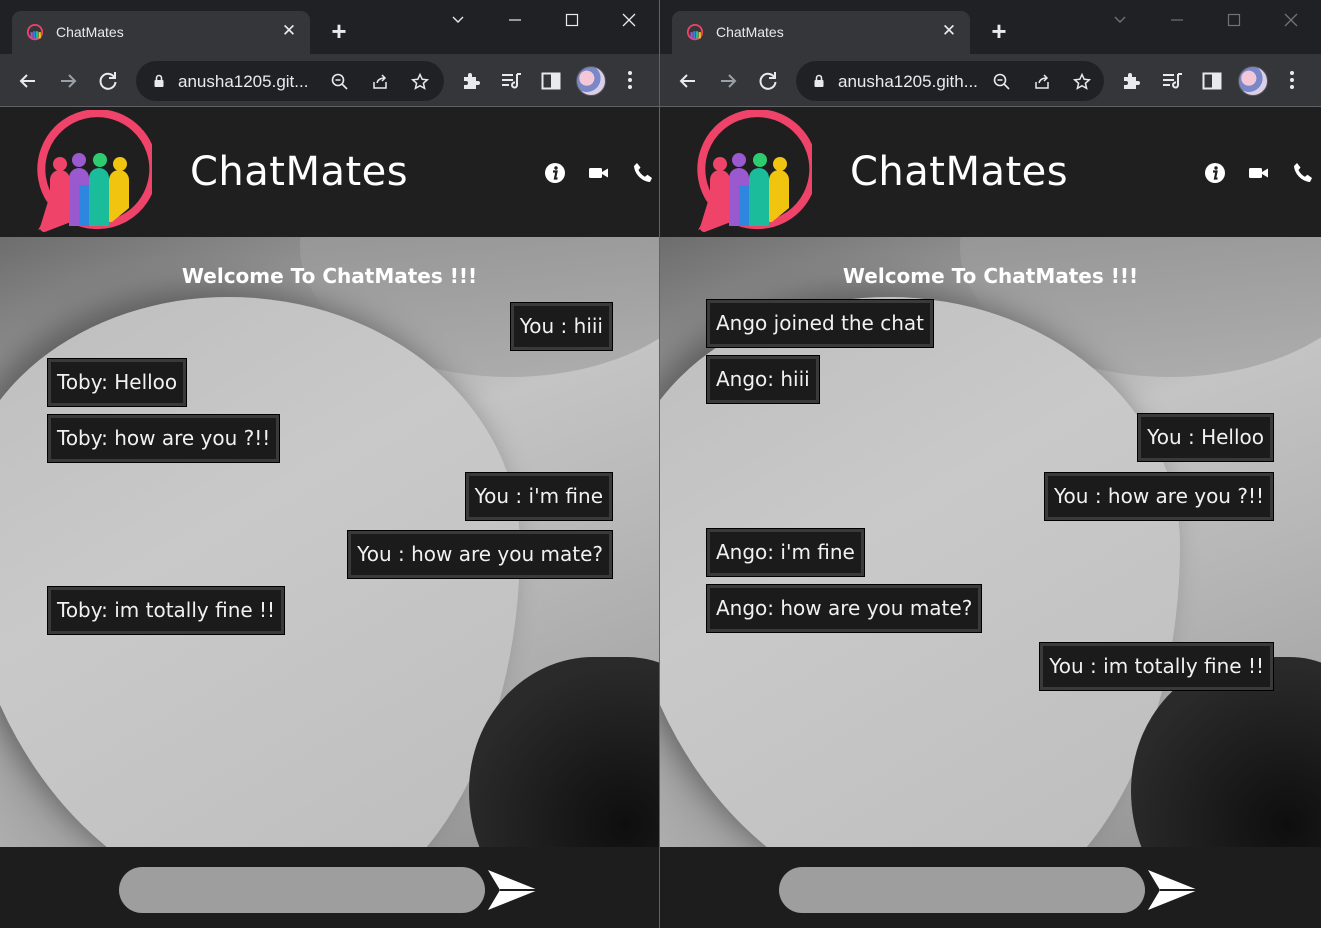  Describe the element at coordinates (117, 382) in the screenshot. I see `message-bubble: Toby: Helloo` at that location.